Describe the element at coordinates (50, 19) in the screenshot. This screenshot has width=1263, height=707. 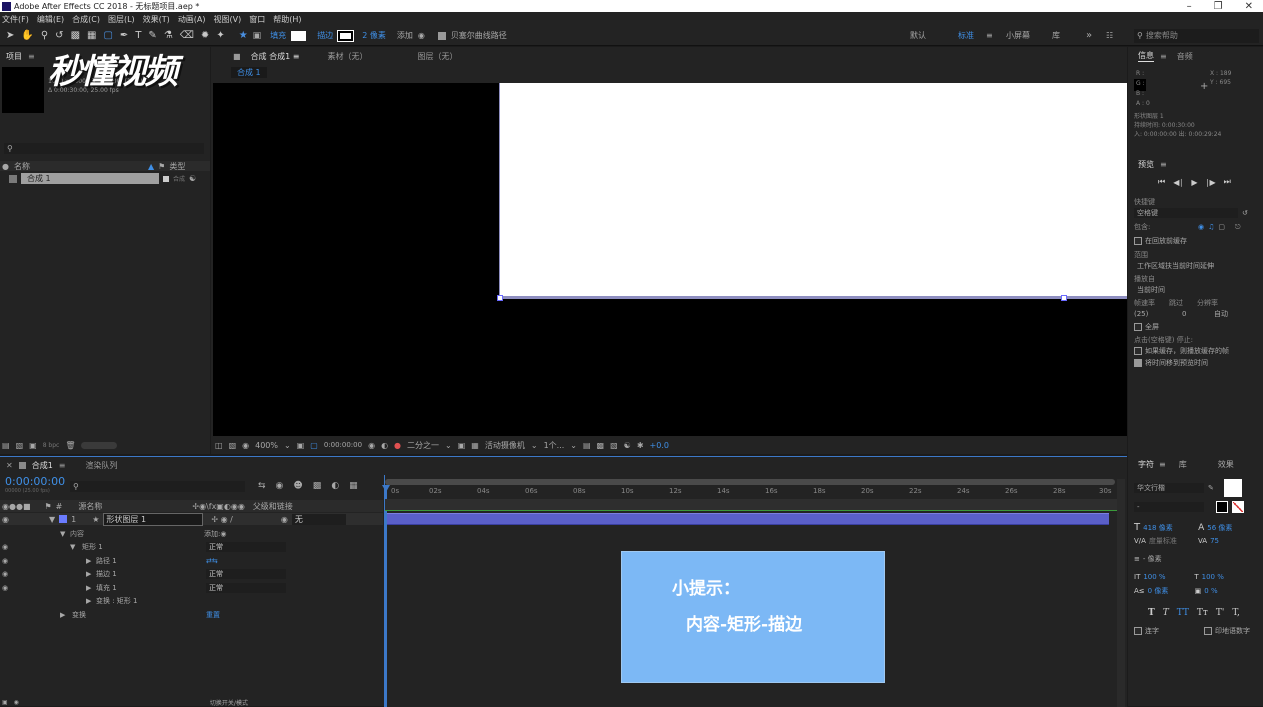
I see `menu-edit: 编辑(E)` at that location.